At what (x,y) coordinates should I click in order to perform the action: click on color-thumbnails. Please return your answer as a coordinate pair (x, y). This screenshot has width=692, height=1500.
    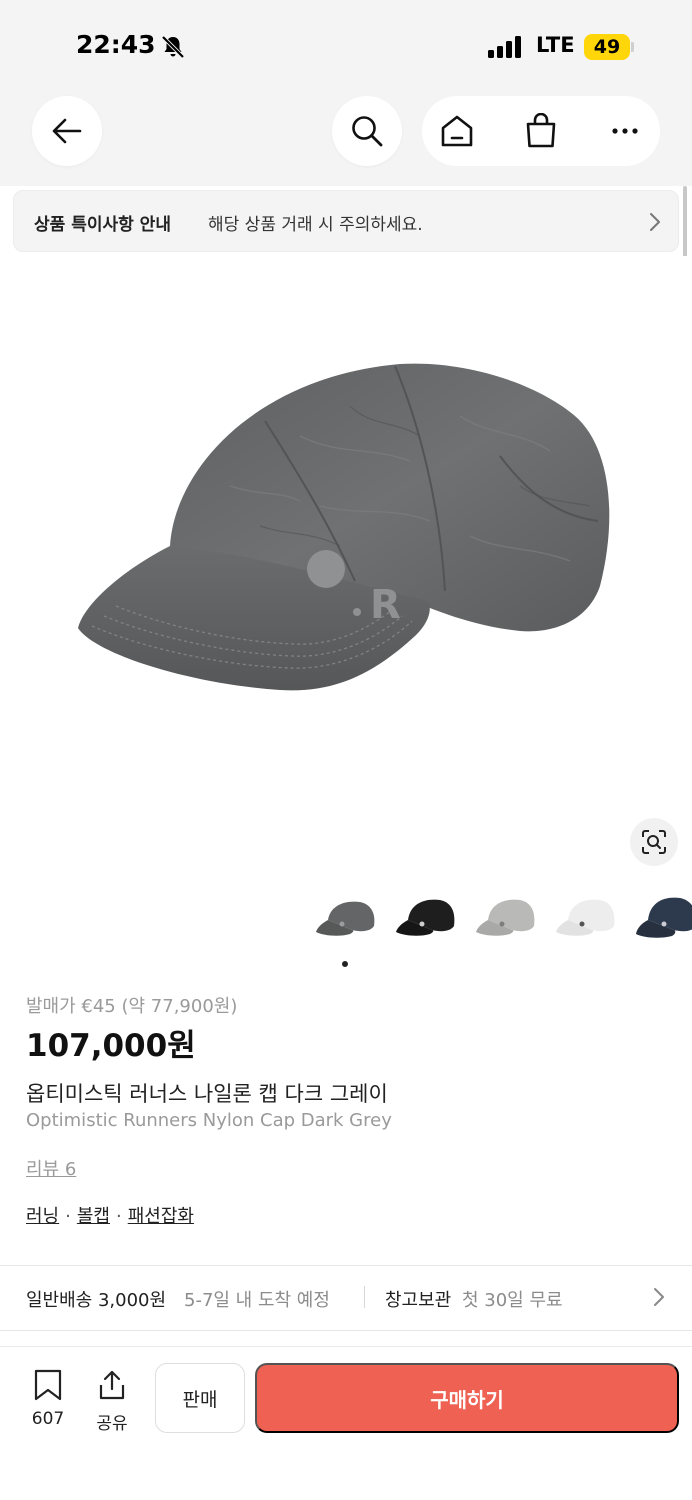
    Looking at the image, I should click on (503, 918).